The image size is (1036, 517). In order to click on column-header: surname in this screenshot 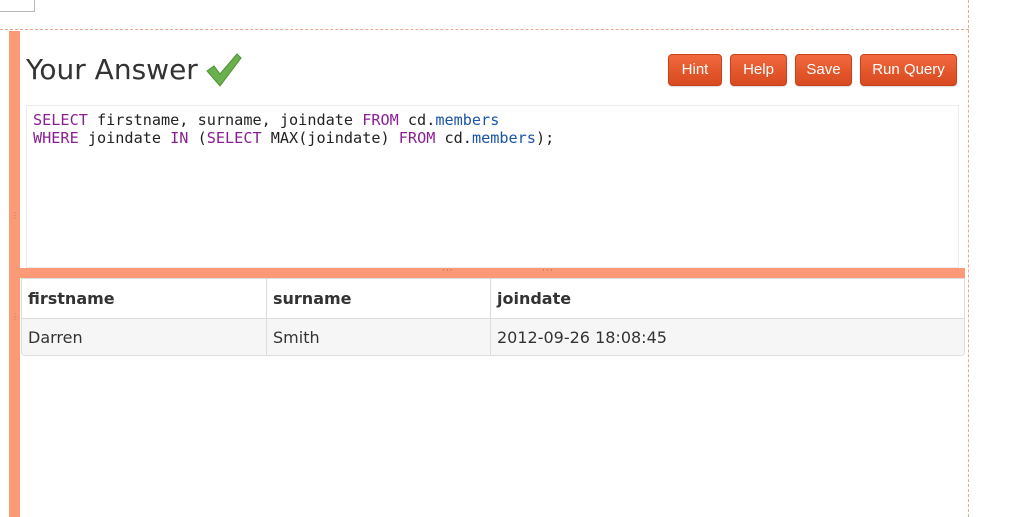, I will do `click(378, 299)`.